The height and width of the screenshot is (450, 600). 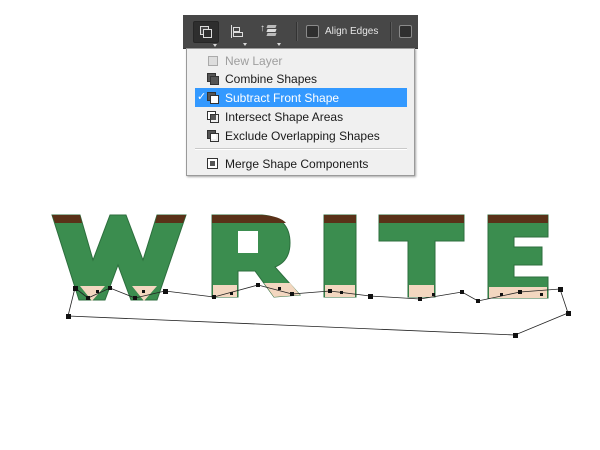 I want to click on settings-icon, so click(x=405, y=31).